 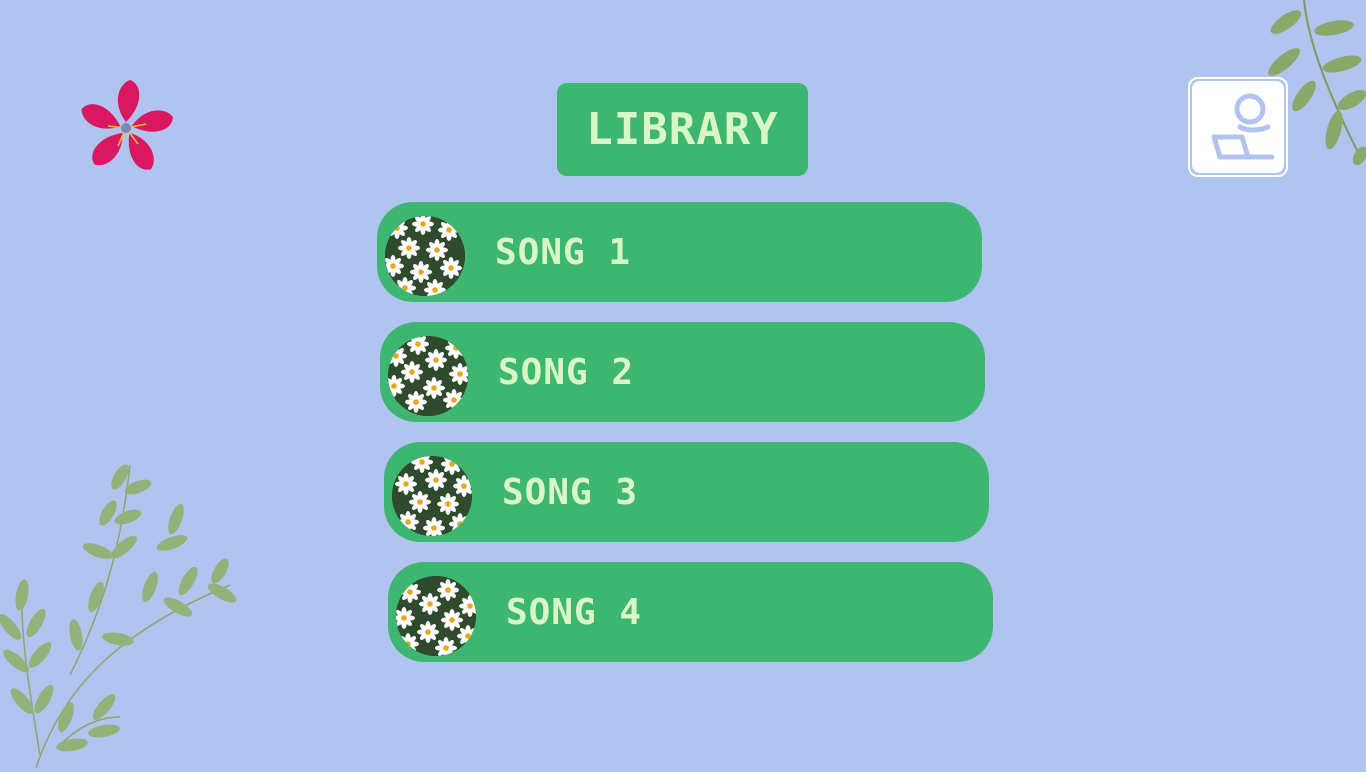 I want to click on page-title: LIBRARY, so click(x=682, y=129).